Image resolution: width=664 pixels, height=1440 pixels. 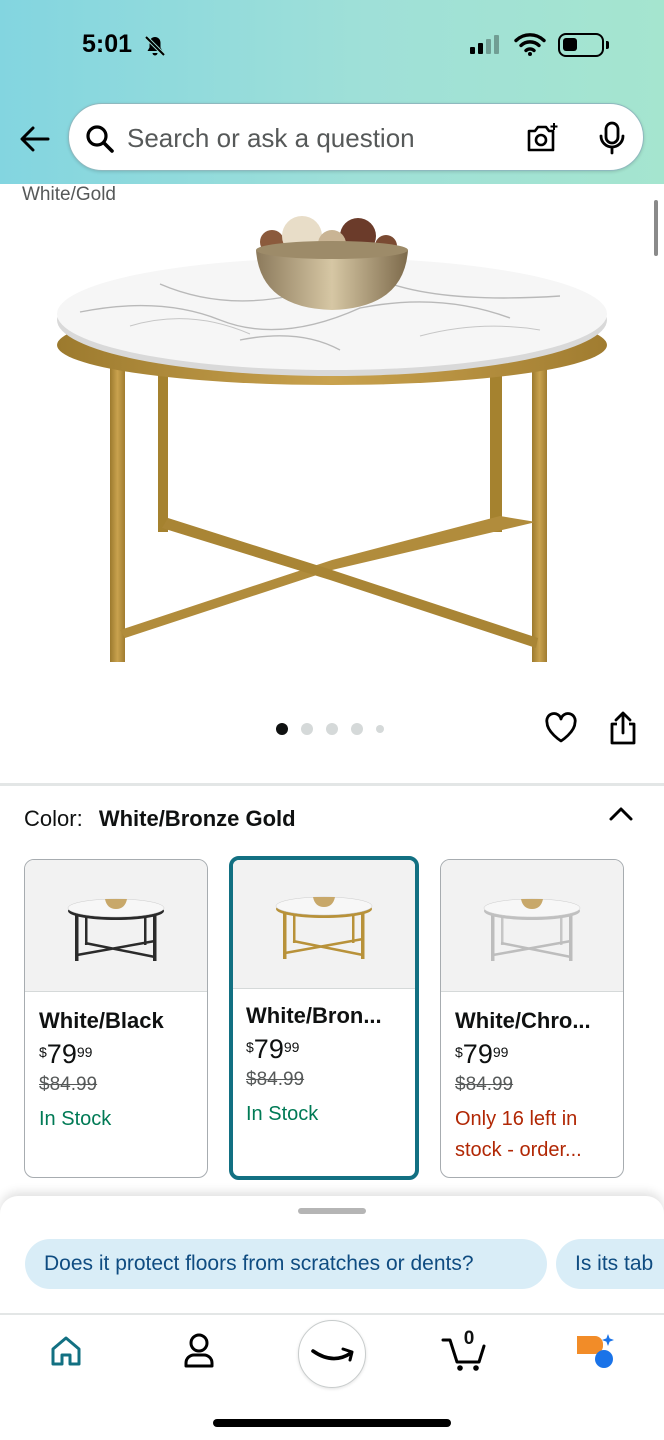 I want to click on back-arrow-icon, so click(x=35, y=139).